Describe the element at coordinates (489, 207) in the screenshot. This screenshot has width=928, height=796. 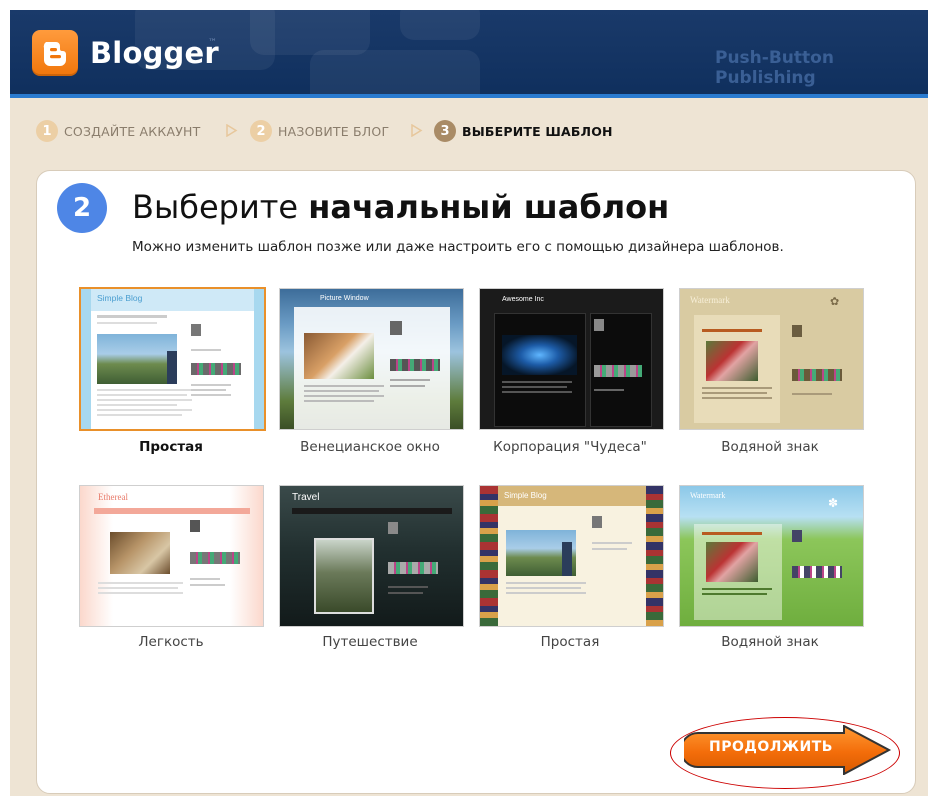
I see `title-bold: начальный шаблон` at that location.